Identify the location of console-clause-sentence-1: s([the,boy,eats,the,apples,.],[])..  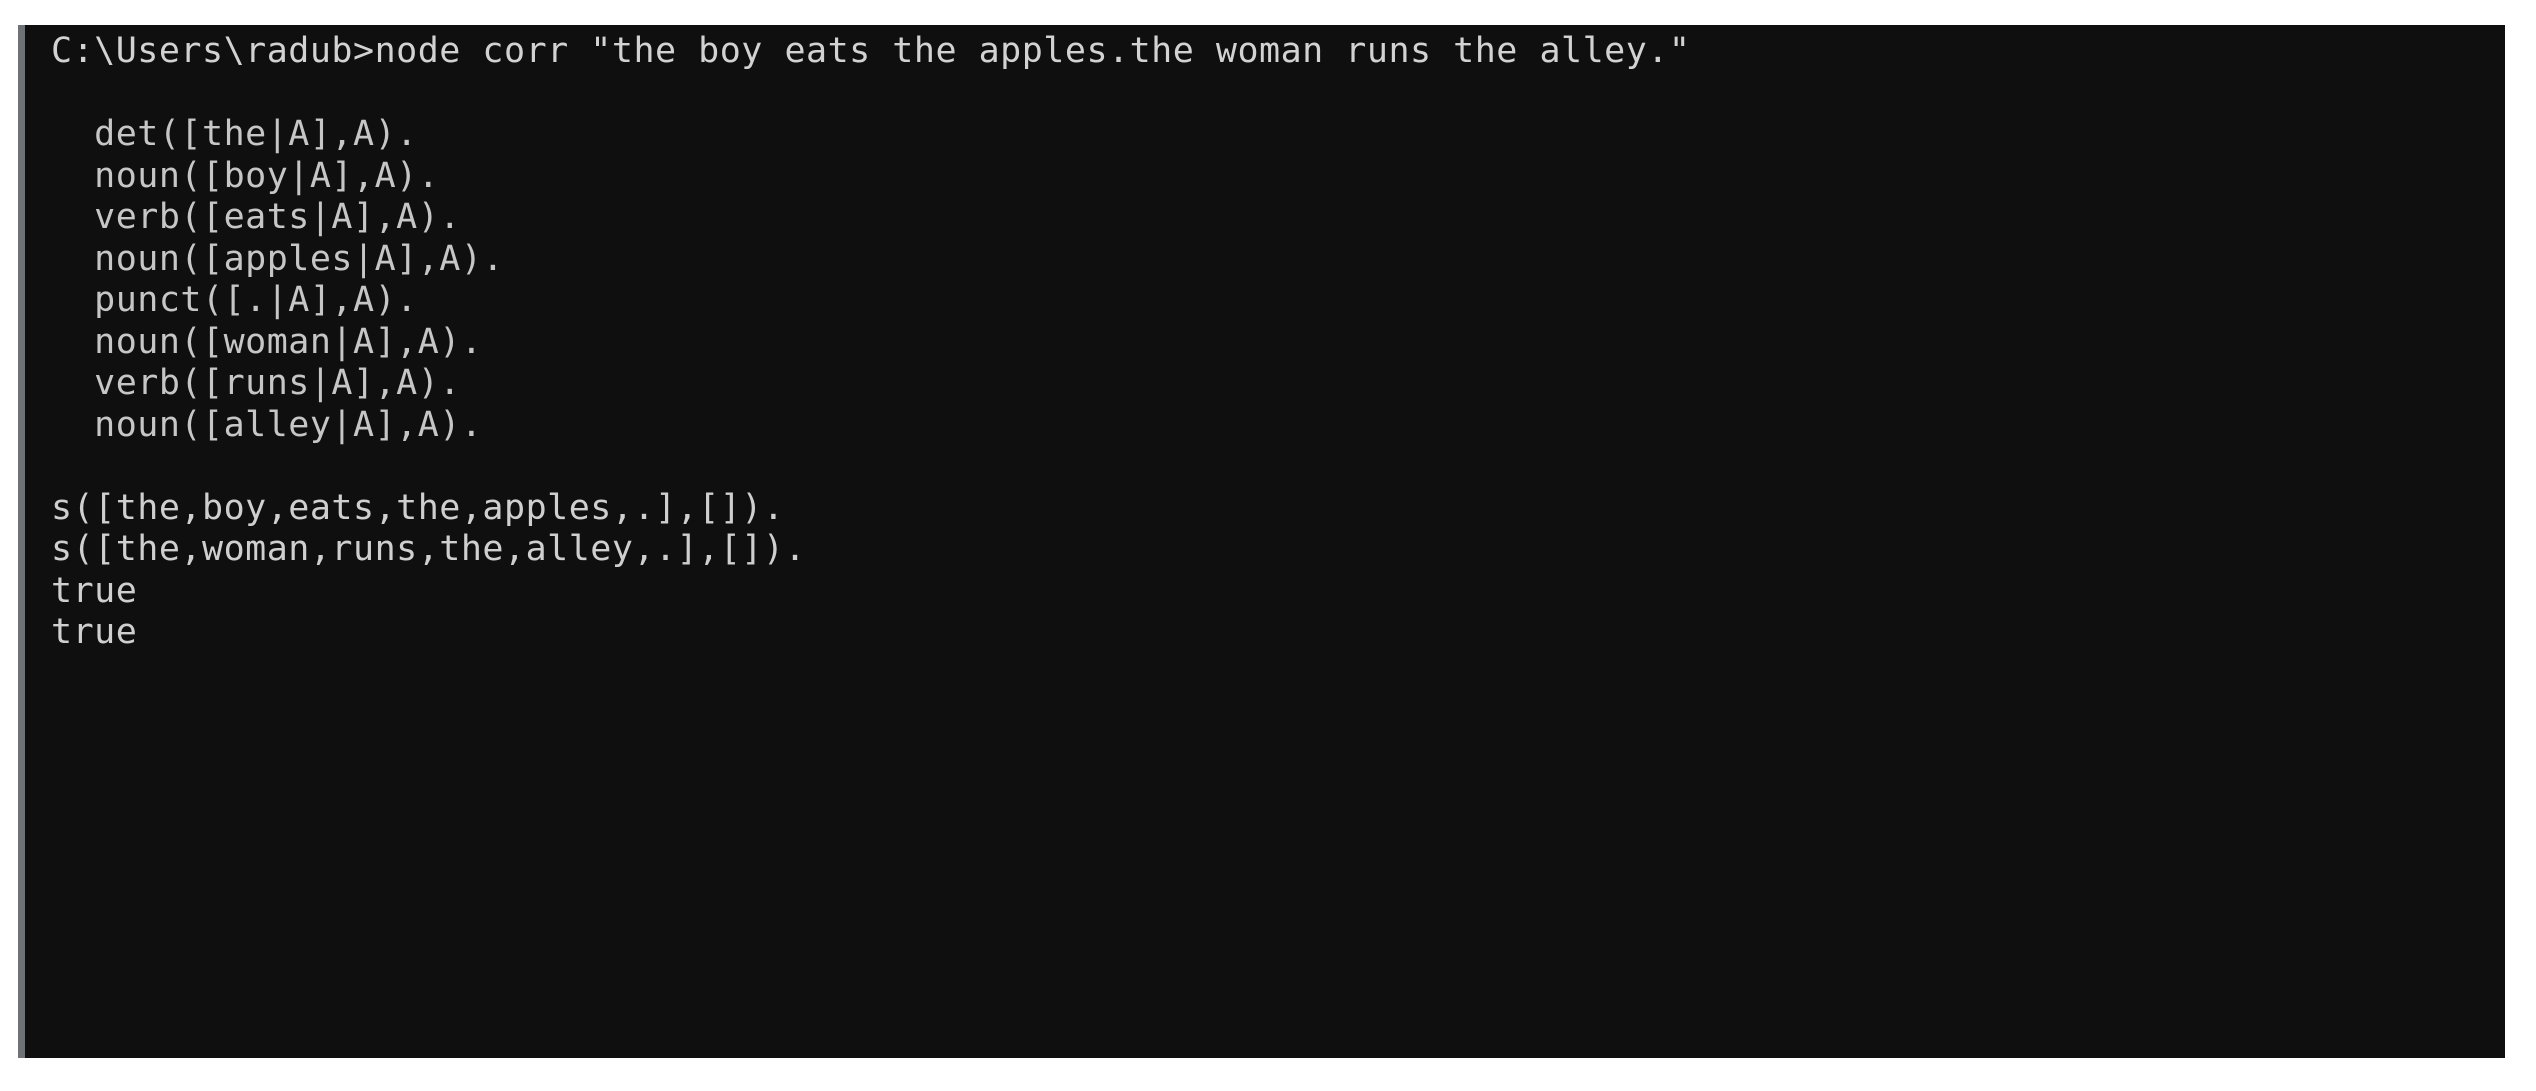
(418, 507).